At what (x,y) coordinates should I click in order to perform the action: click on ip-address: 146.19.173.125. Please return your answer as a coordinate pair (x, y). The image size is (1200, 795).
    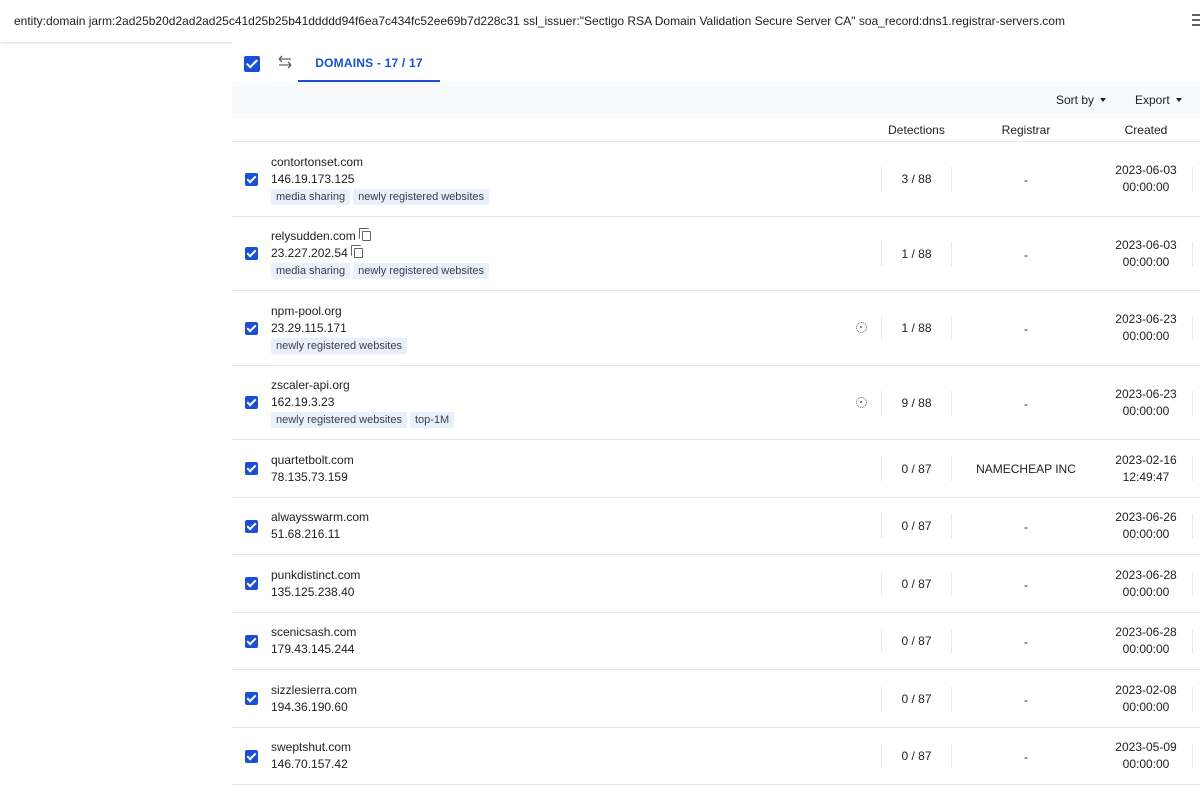
    Looking at the image, I should click on (312, 179).